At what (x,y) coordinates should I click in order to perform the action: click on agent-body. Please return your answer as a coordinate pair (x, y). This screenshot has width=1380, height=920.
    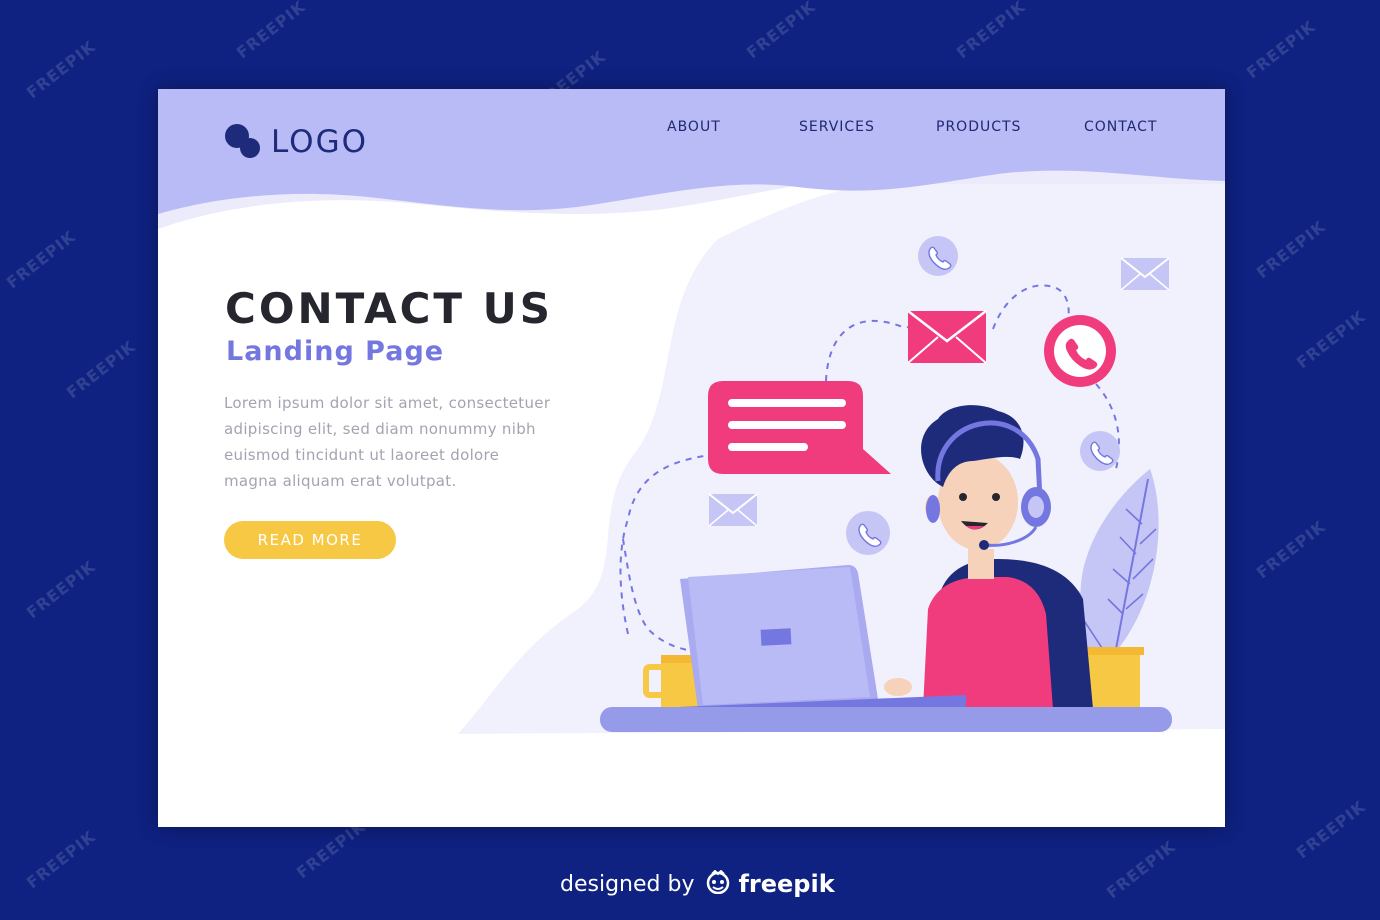
    Looking at the image, I should click on (988, 643).